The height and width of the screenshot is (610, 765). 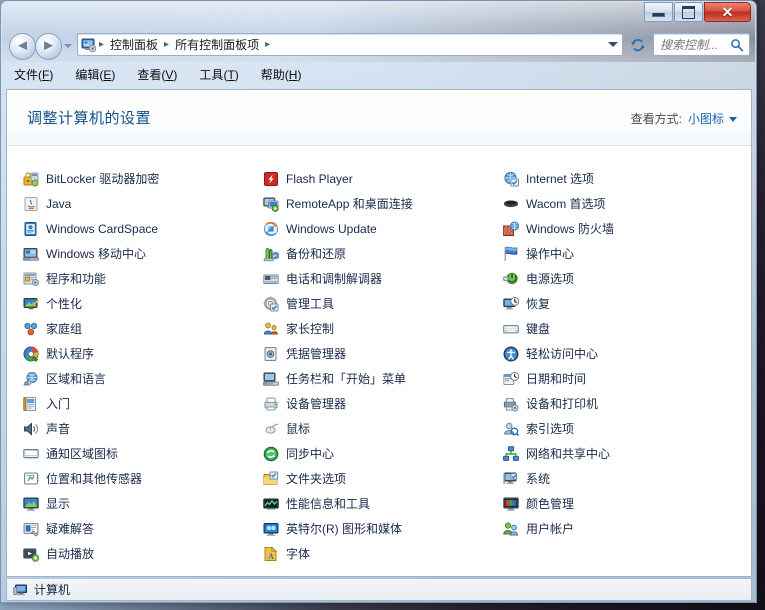 What do you see at coordinates (143, 453) in the screenshot?
I see `control-panel-item: 通知区域图标` at bounding box center [143, 453].